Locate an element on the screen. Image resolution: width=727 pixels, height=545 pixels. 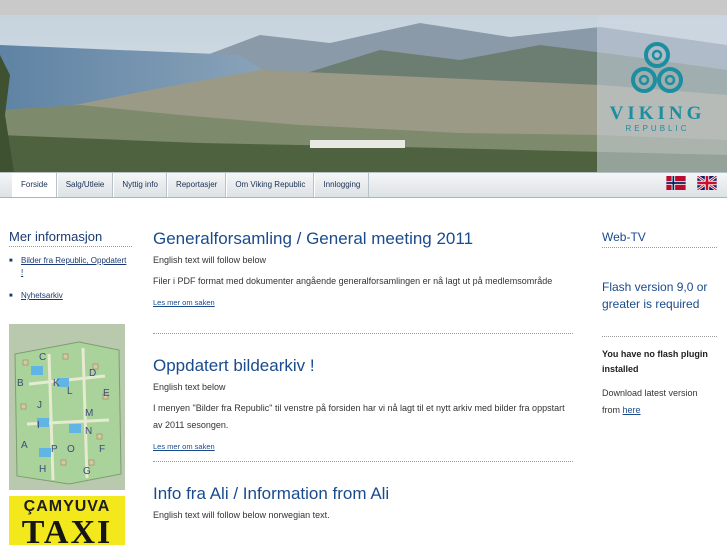
nav-innlogging: Innlogging is located at coordinates (342, 185).